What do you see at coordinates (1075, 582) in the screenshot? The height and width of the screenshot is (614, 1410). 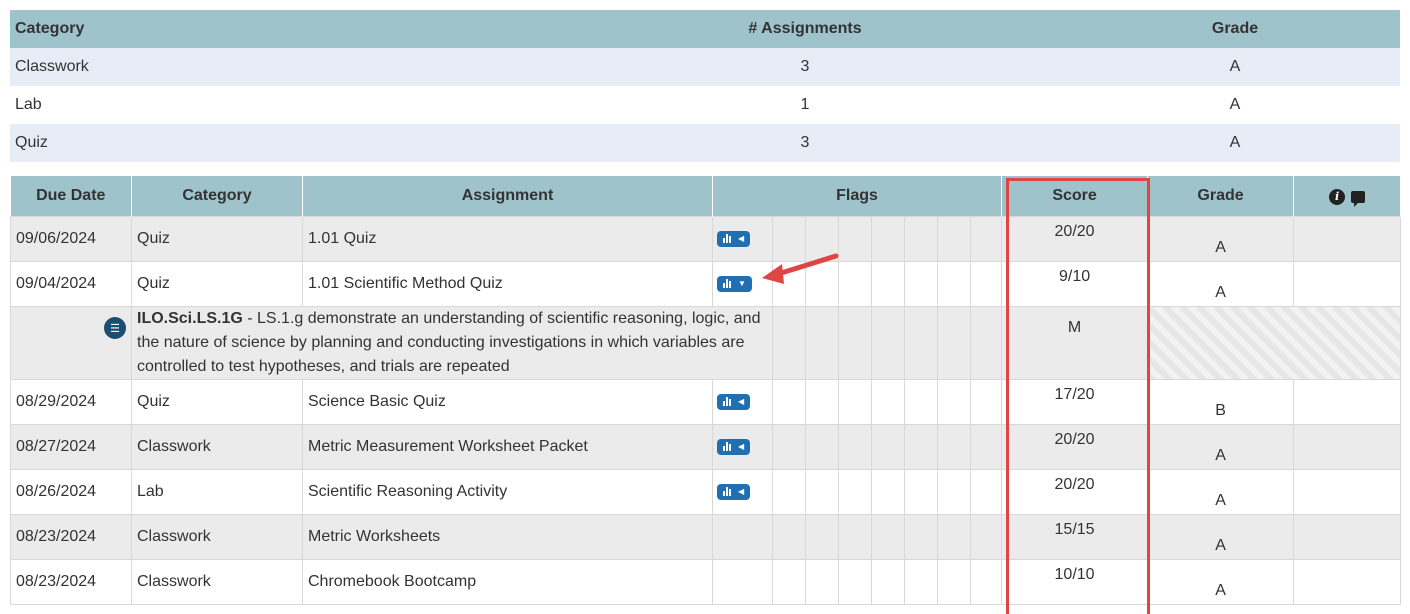 I see `assignment-score: 10/10` at bounding box center [1075, 582].